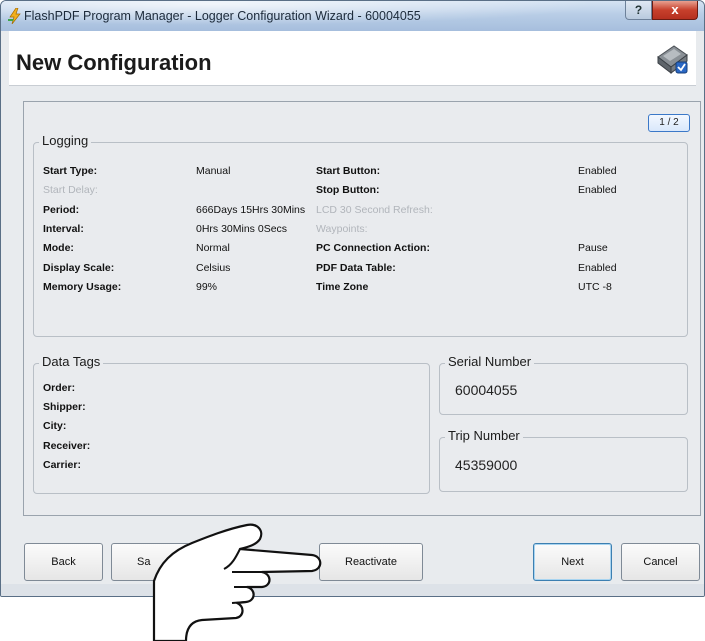 Image resolution: width=705 pixels, height=641 pixels. I want to click on wizard-header: New Configuration, so click(352, 58).